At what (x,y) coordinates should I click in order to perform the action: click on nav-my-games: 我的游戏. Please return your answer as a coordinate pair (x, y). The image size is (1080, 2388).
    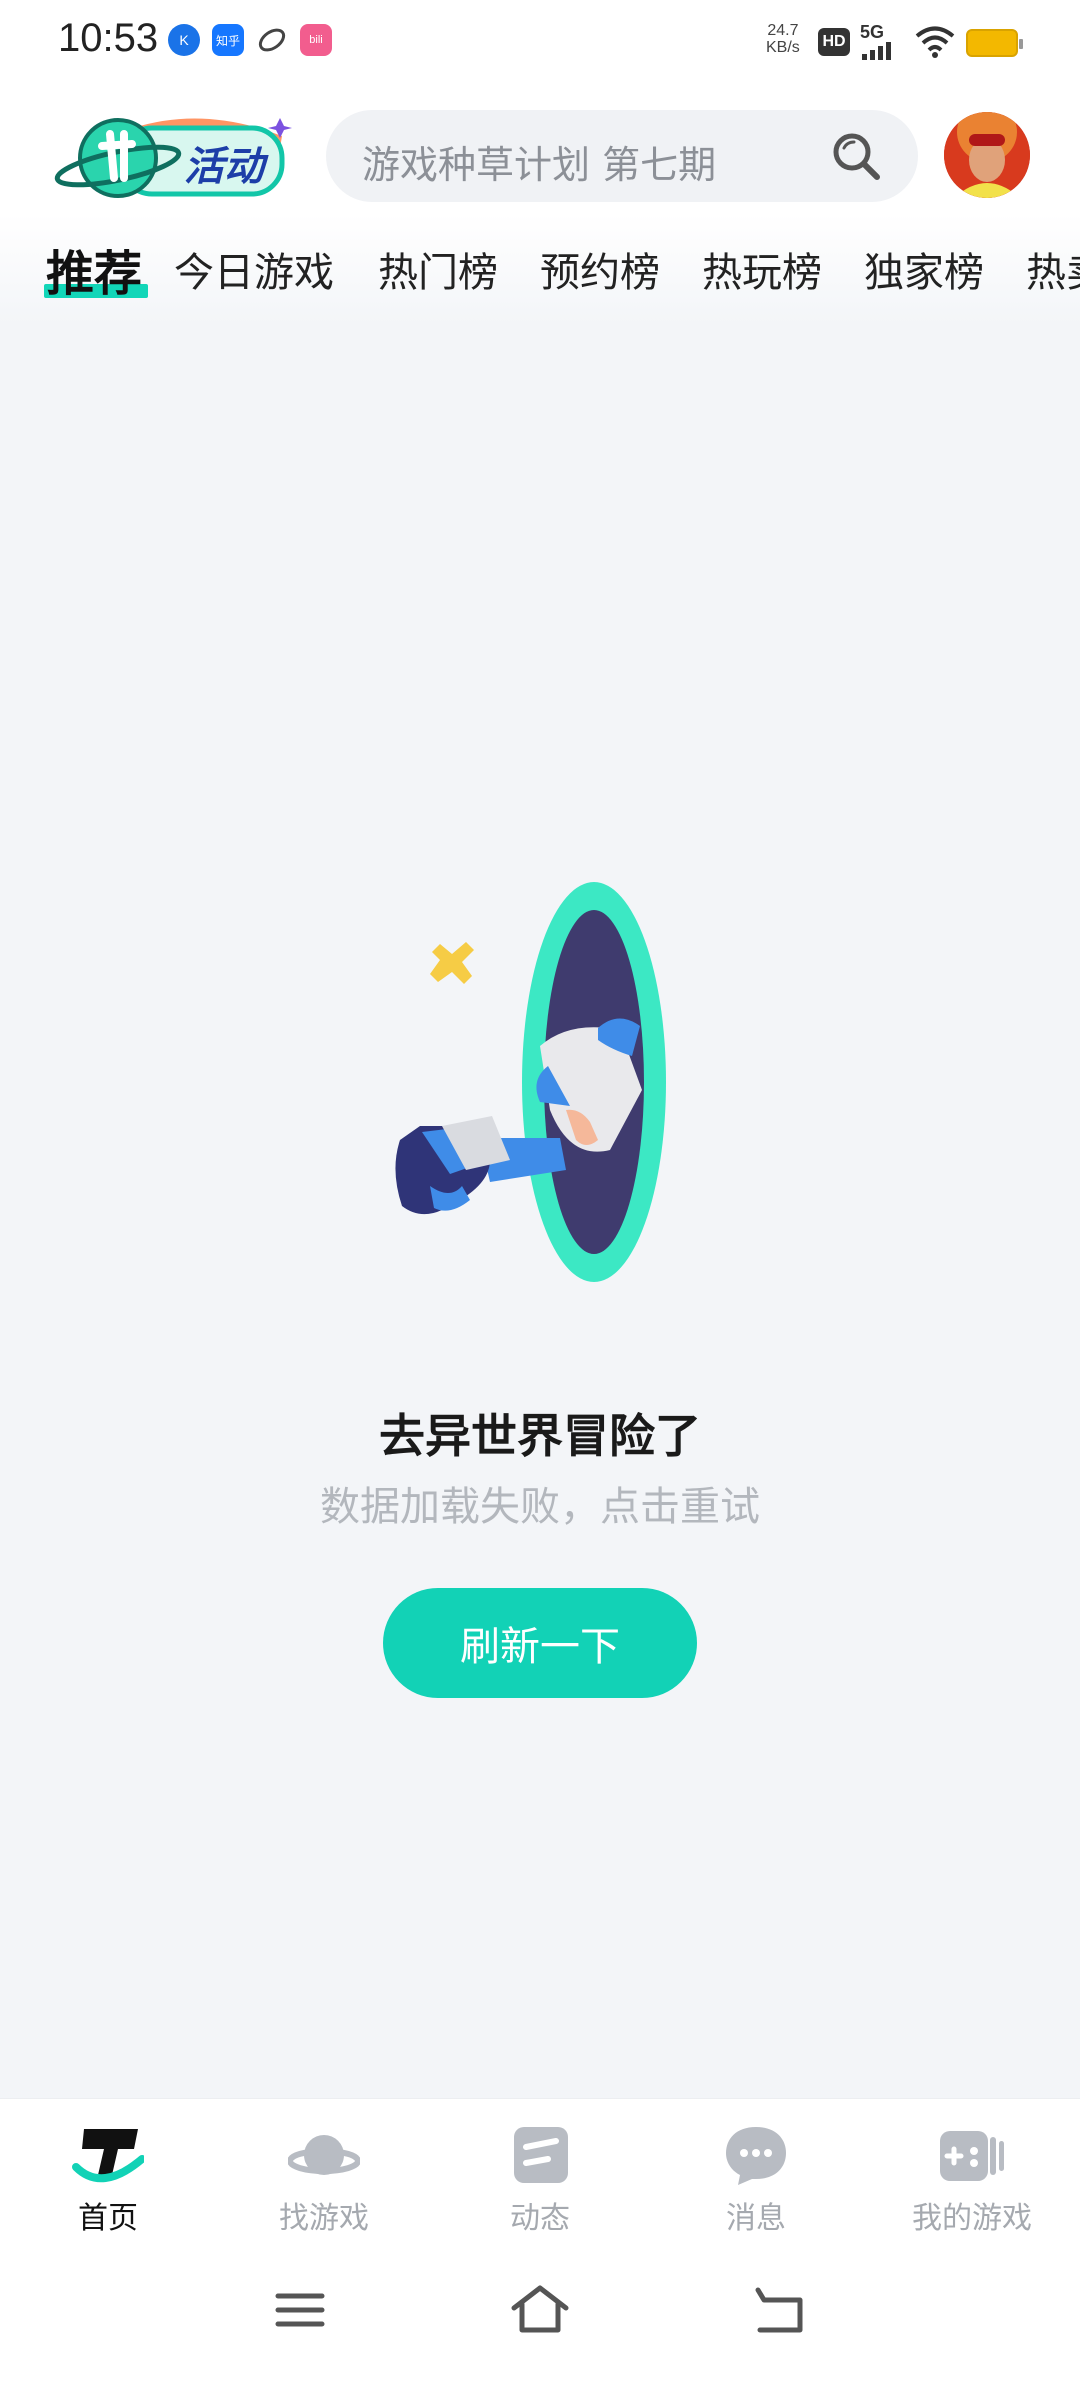
    Looking at the image, I should click on (972, 2169).